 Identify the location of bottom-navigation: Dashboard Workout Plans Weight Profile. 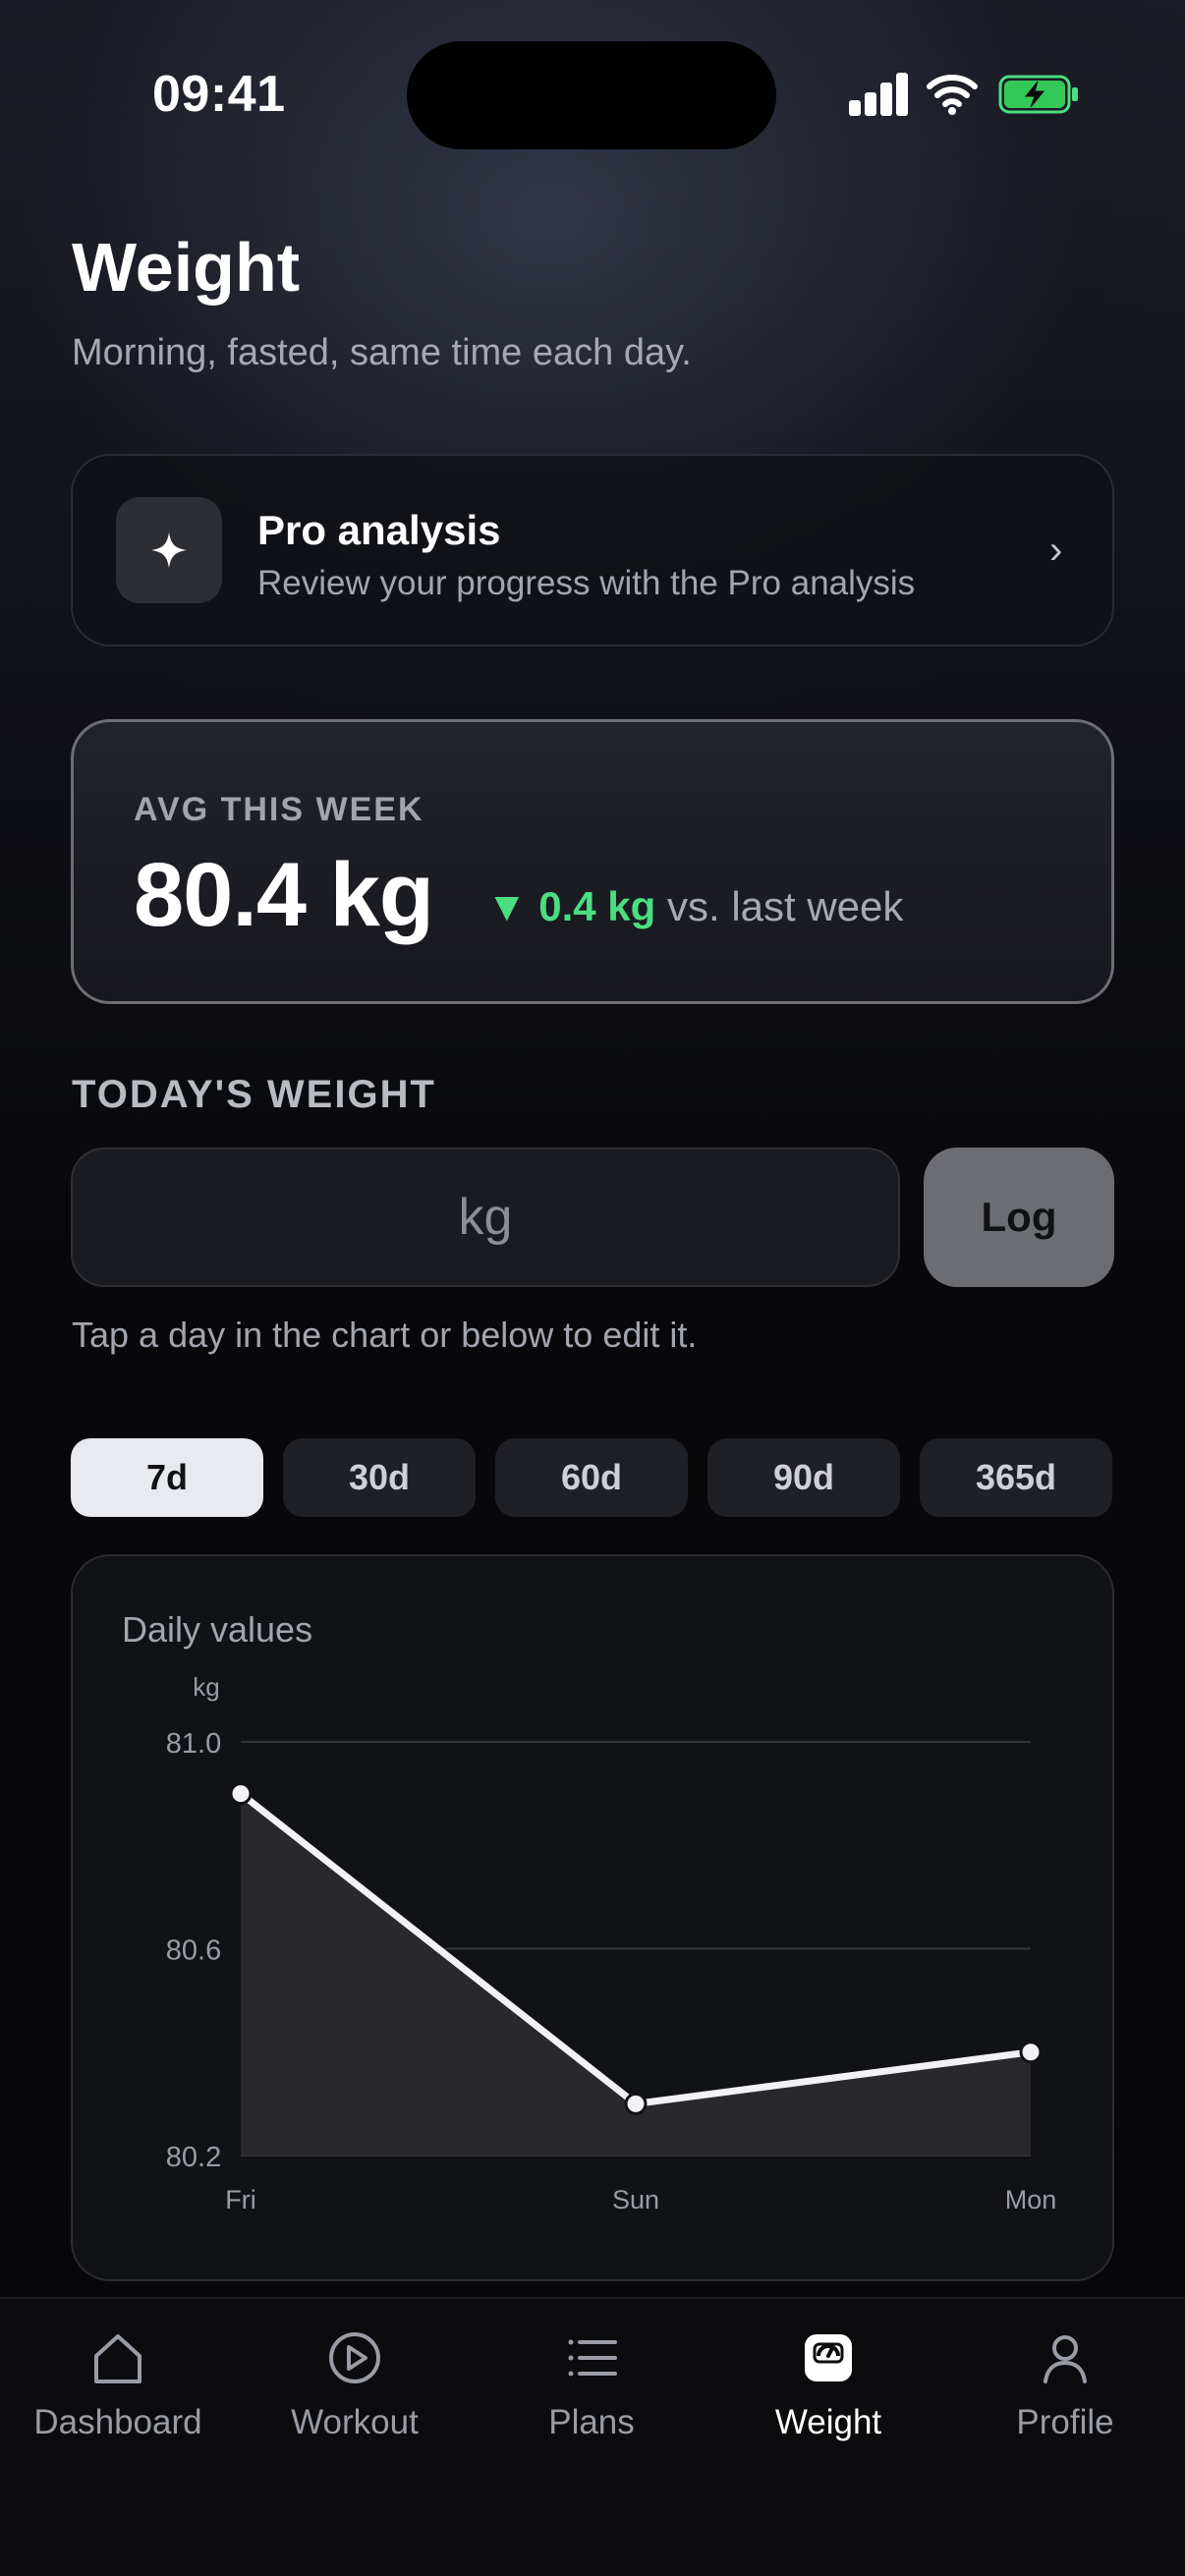
(592, 2436).